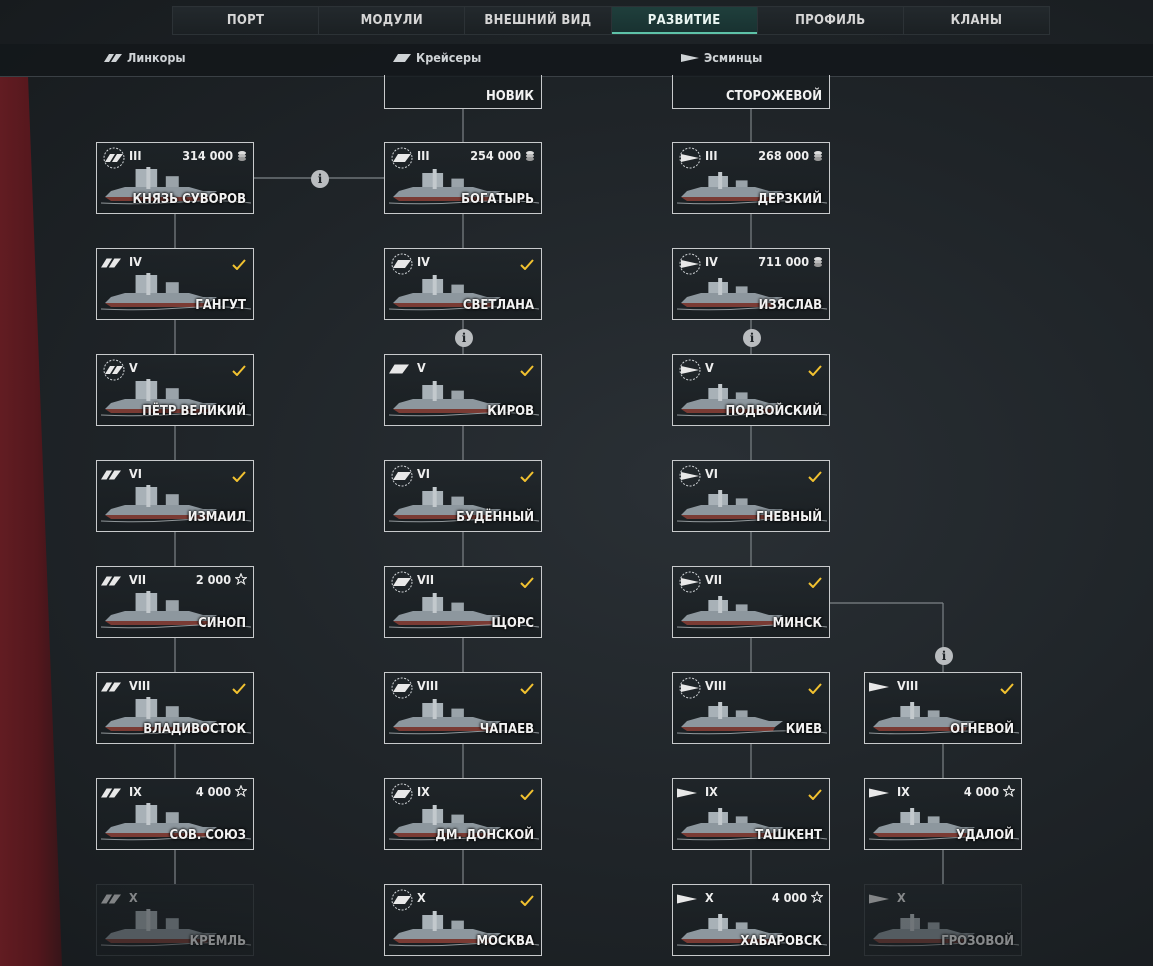  What do you see at coordinates (790, 305) in the screenshot?
I see `ship-name: ИЗЯСЛАВ` at bounding box center [790, 305].